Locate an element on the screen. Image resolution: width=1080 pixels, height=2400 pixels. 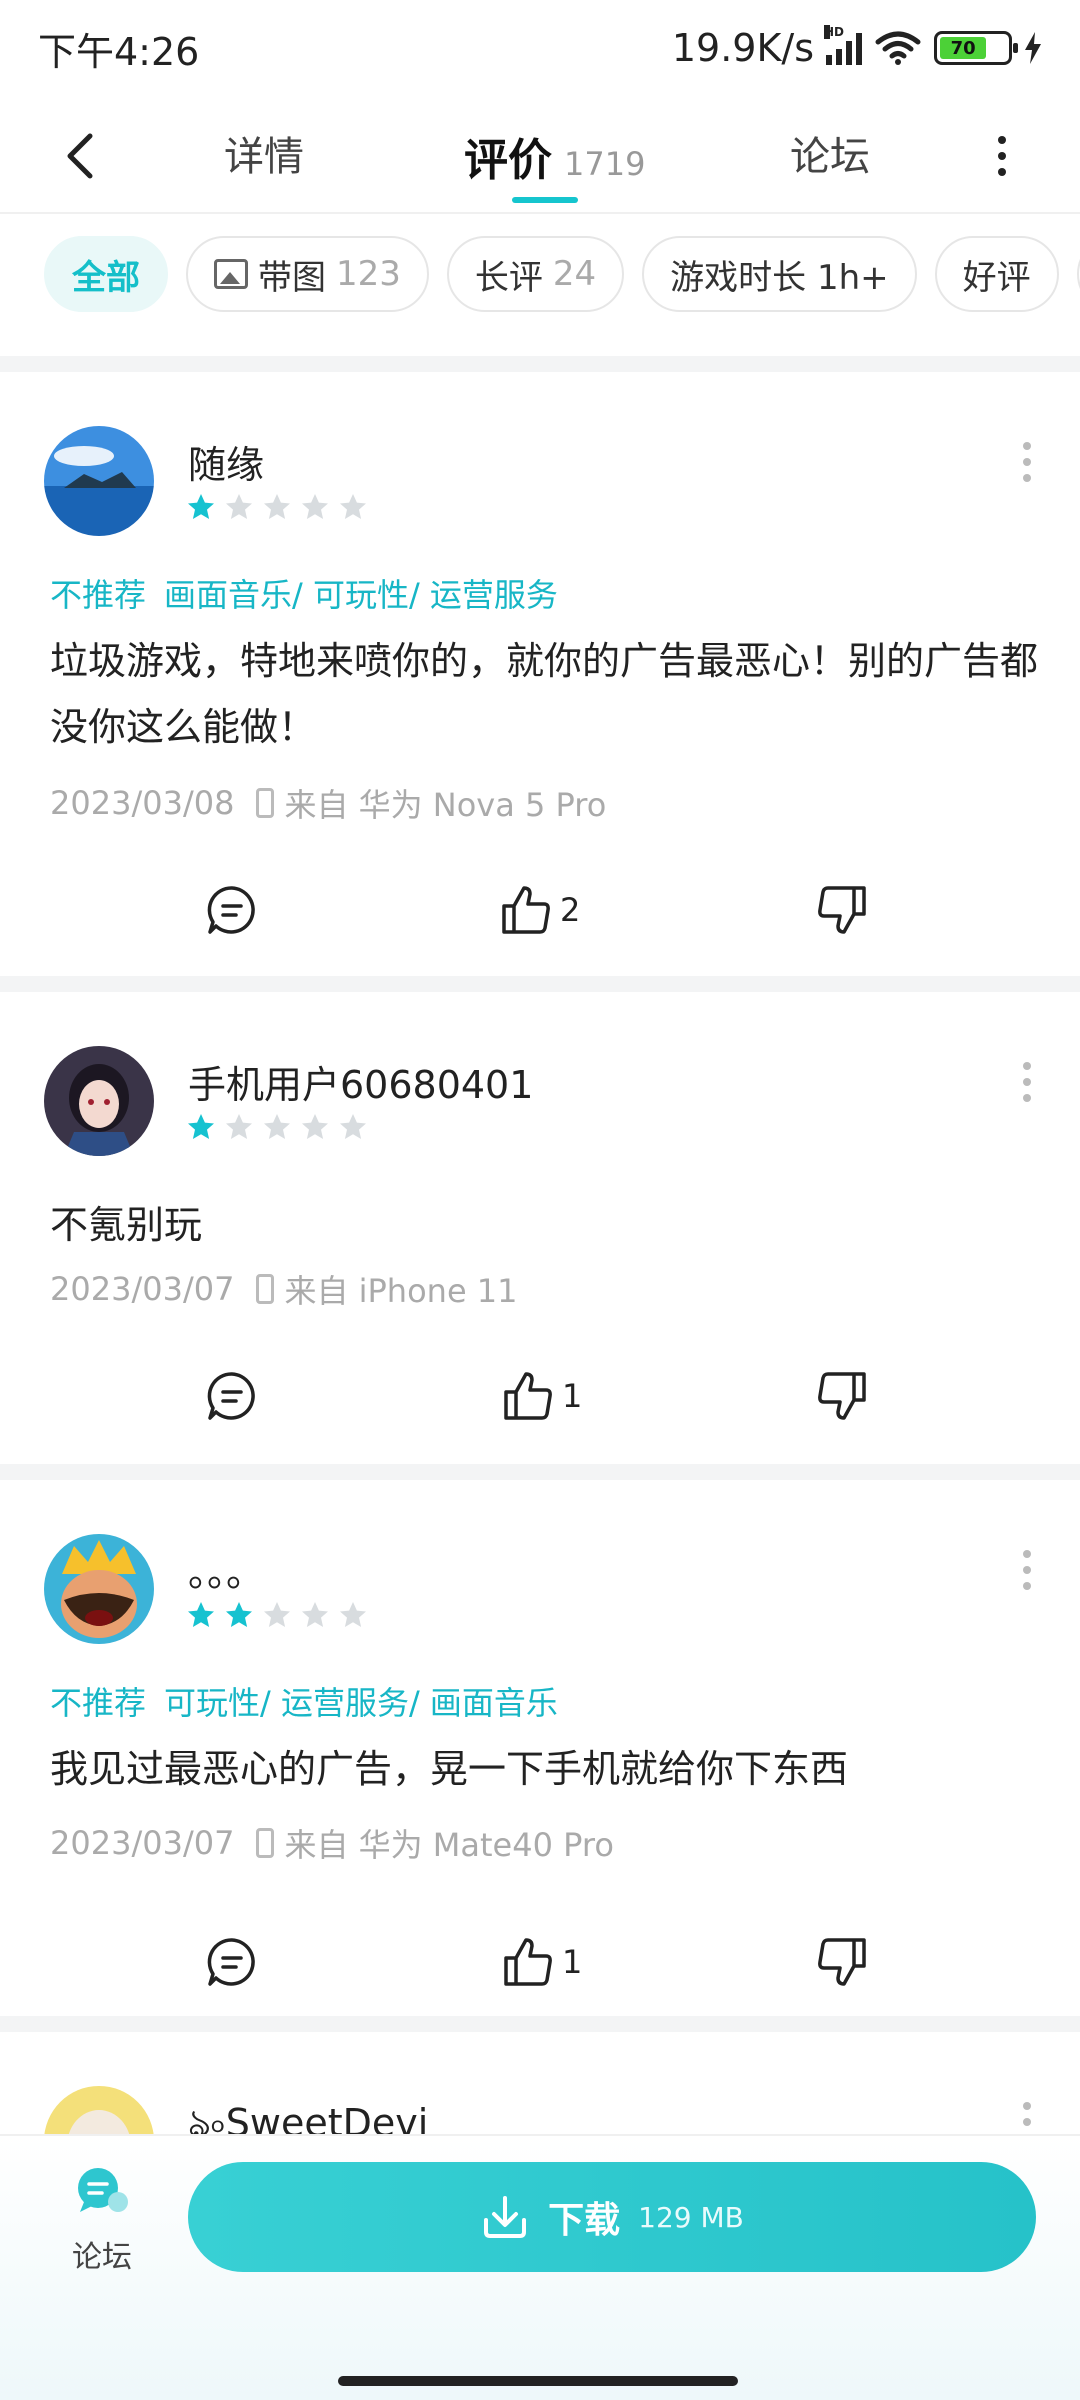
review-meta: 2023/03/07 来自 华为 Mate40 Pro is located at coordinates (332, 1843).